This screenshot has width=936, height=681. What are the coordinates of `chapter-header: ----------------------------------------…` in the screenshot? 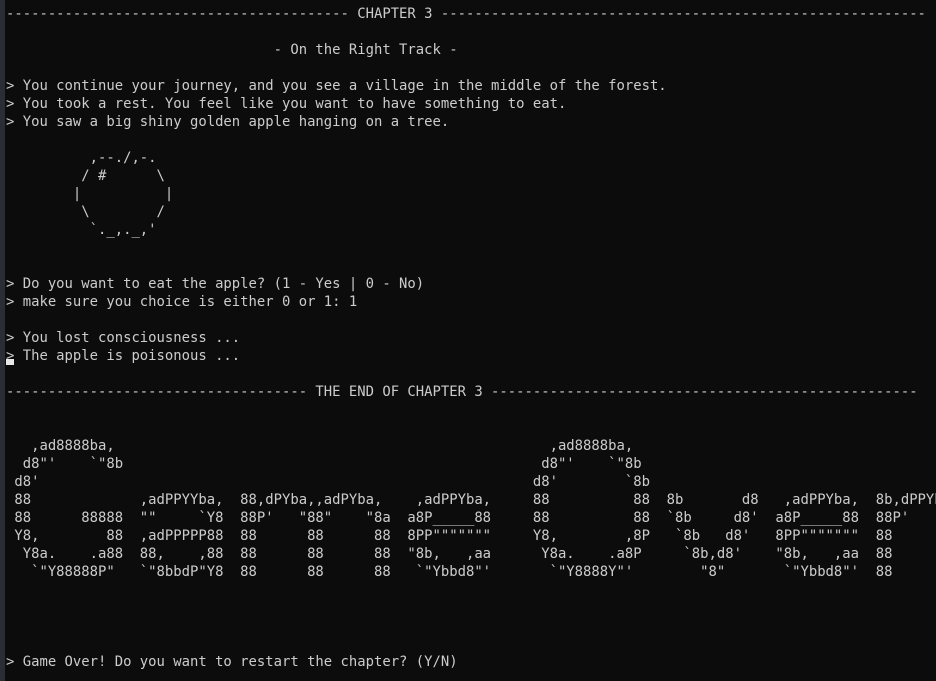 It's located at (466, 14).